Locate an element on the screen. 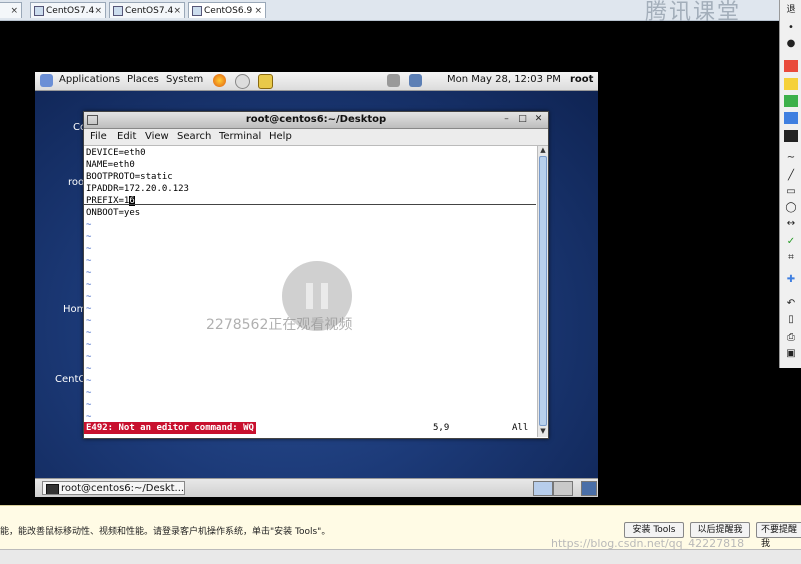 The height and width of the screenshot is (564, 801). document-icon: ▯ is located at coordinates (791, 320).